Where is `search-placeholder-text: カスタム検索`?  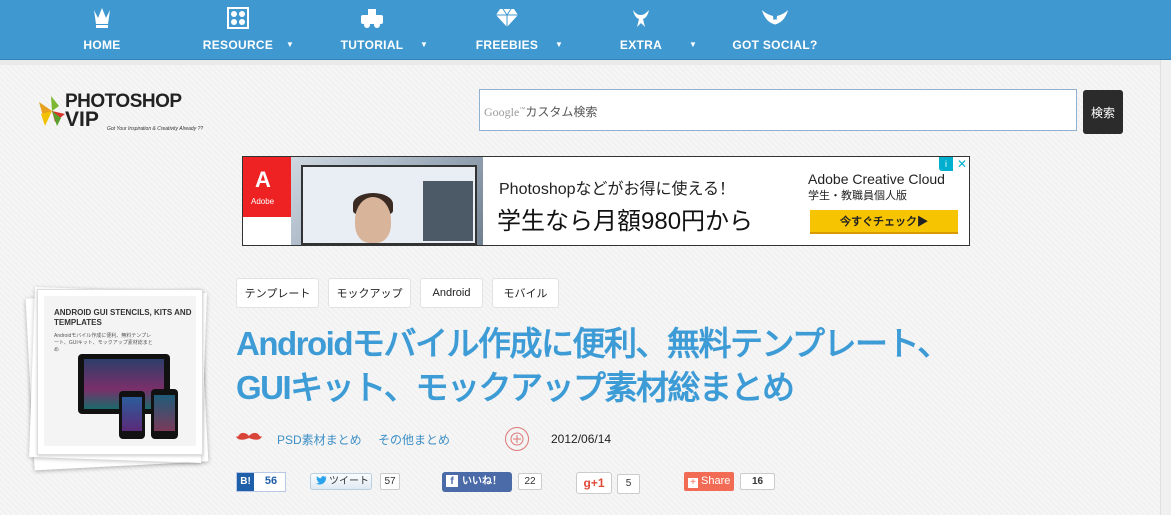
search-placeholder-text: カスタム検索 is located at coordinates (561, 112).